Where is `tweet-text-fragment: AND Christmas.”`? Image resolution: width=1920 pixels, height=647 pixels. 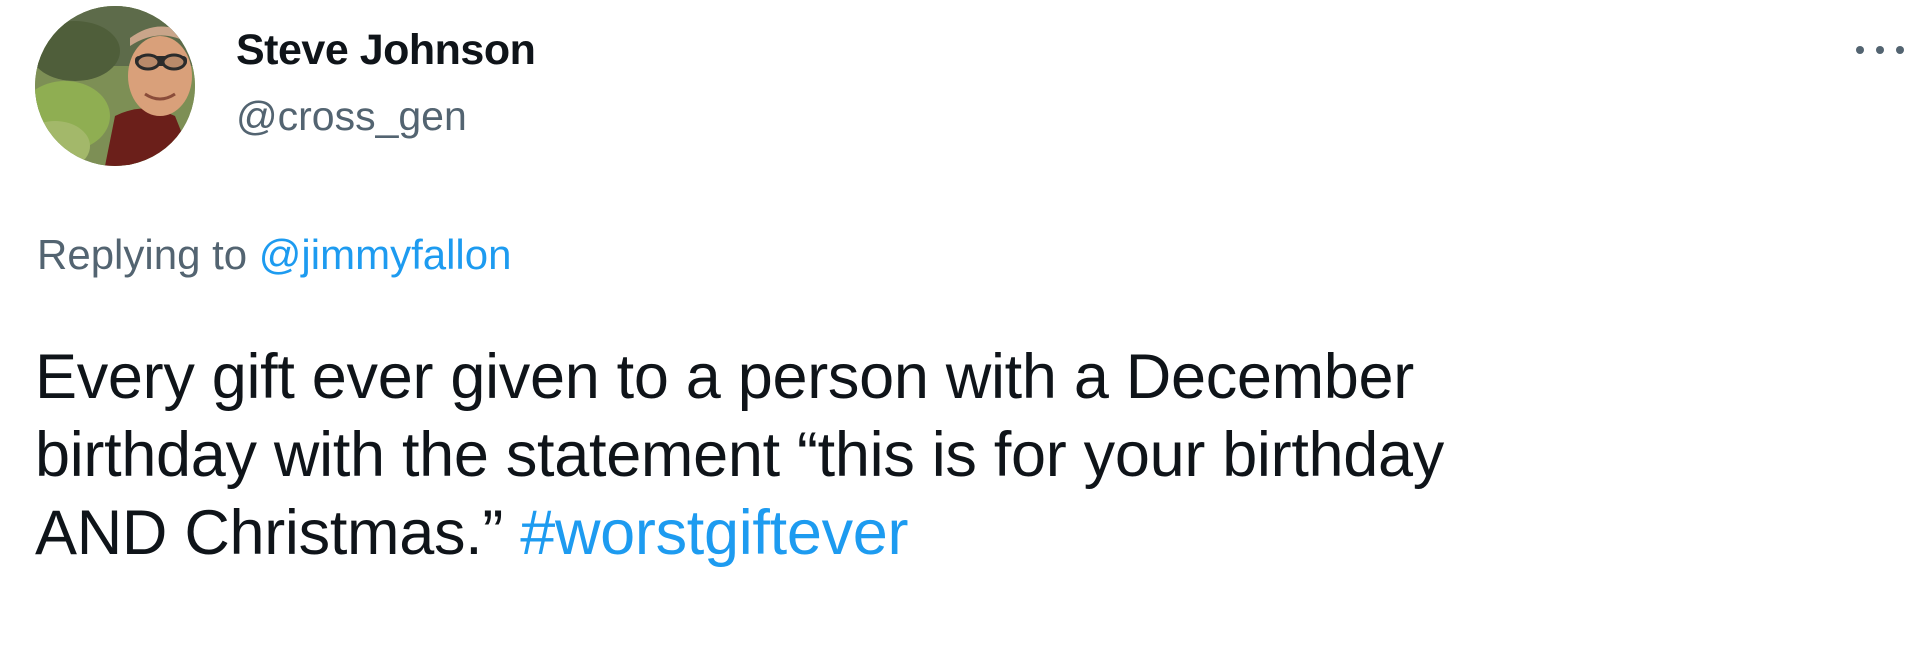
tweet-text-fragment: AND Christmas.” is located at coordinates (278, 533).